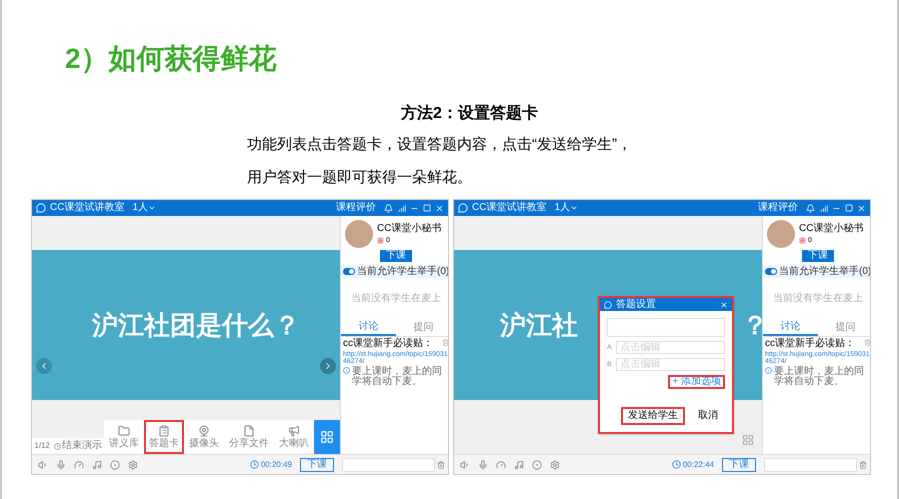 The width and height of the screenshot is (899, 499). Describe the element at coordinates (124, 437) in the screenshot. I see `tool-button: 讲义库` at that location.